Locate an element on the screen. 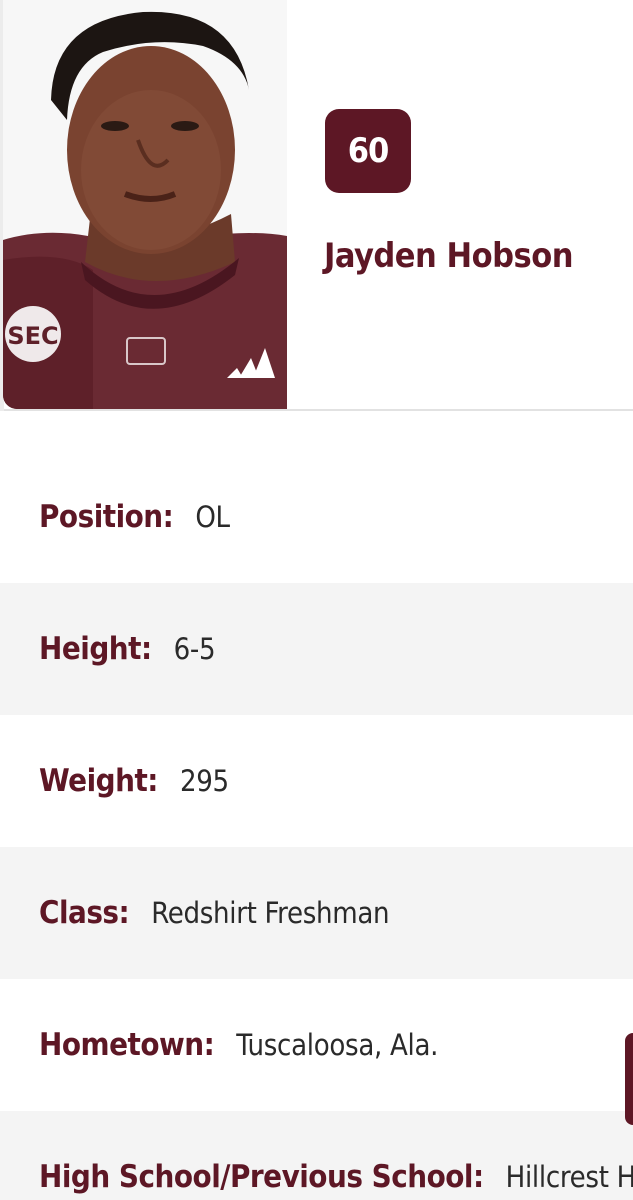 The height and width of the screenshot is (1200, 633). player-name: Jayden Hobson is located at coordinates (449, 256).